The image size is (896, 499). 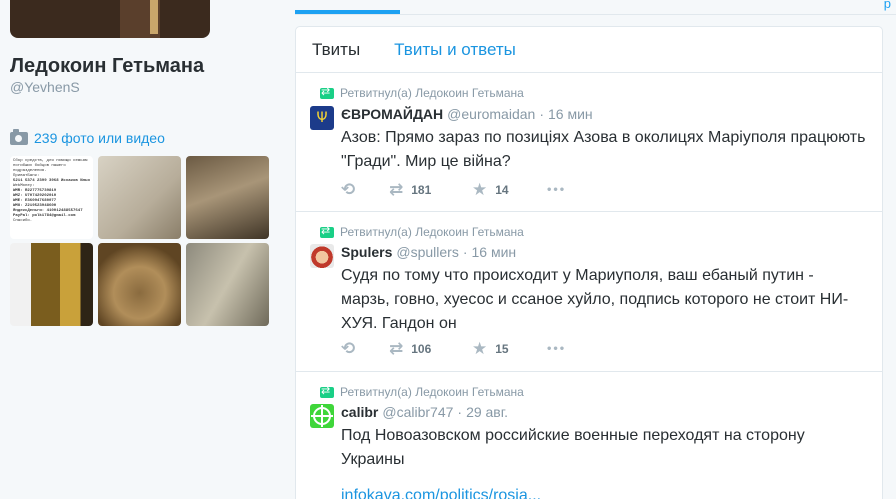 I want to click on tweet-author-name: ЄВРОМАЙДАН, so click(x=392, y=114).